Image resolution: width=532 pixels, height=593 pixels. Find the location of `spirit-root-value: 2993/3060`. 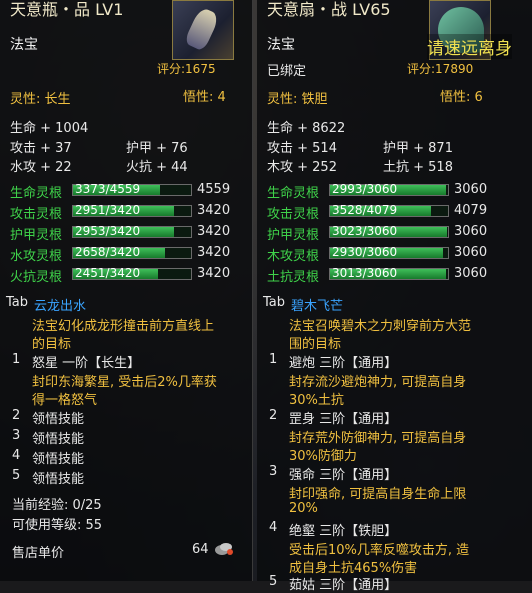

spirit-root-value: 2993/3060 is located at coordinates (365, 189).